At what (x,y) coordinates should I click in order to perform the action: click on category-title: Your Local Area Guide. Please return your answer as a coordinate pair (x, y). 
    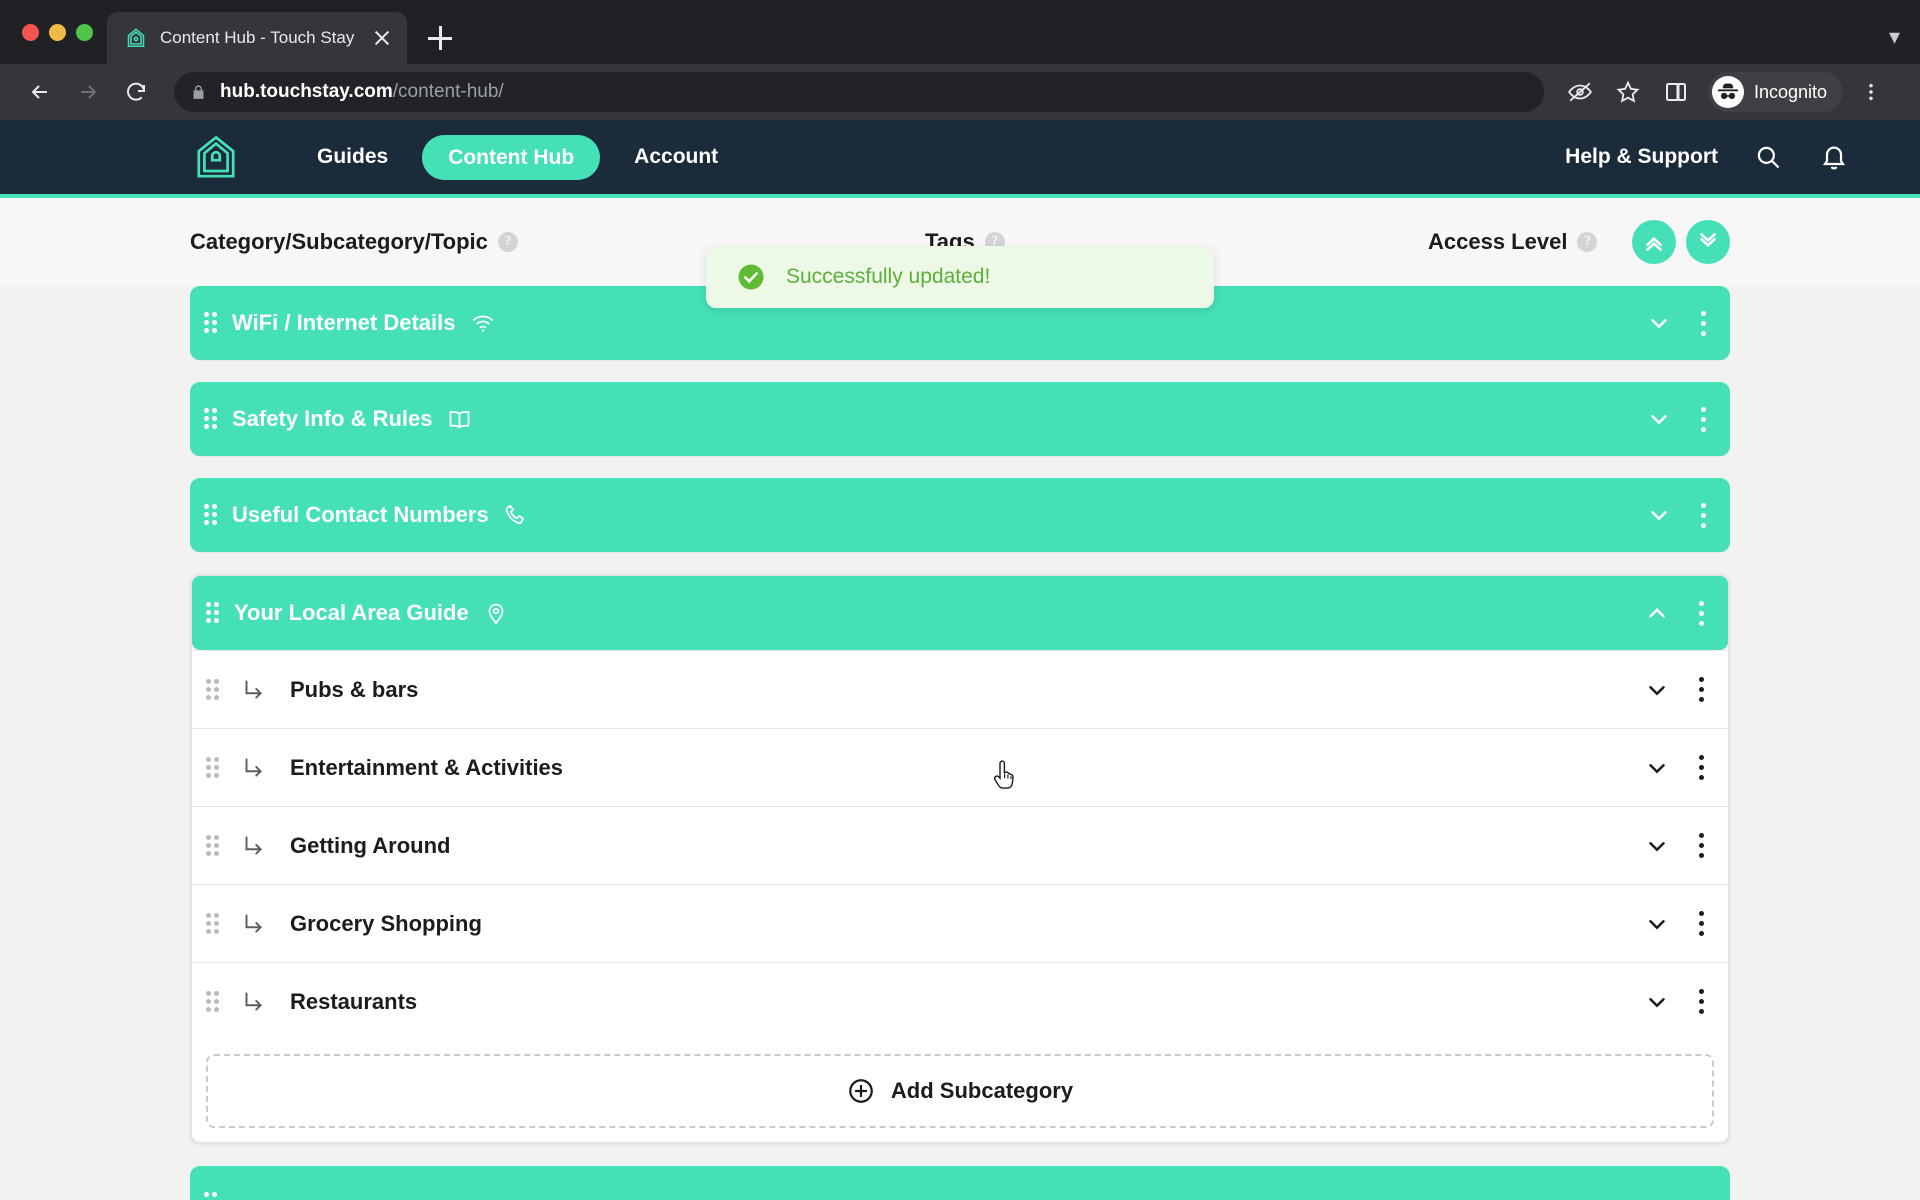
    Looking at the image, I should click on (371, 613).